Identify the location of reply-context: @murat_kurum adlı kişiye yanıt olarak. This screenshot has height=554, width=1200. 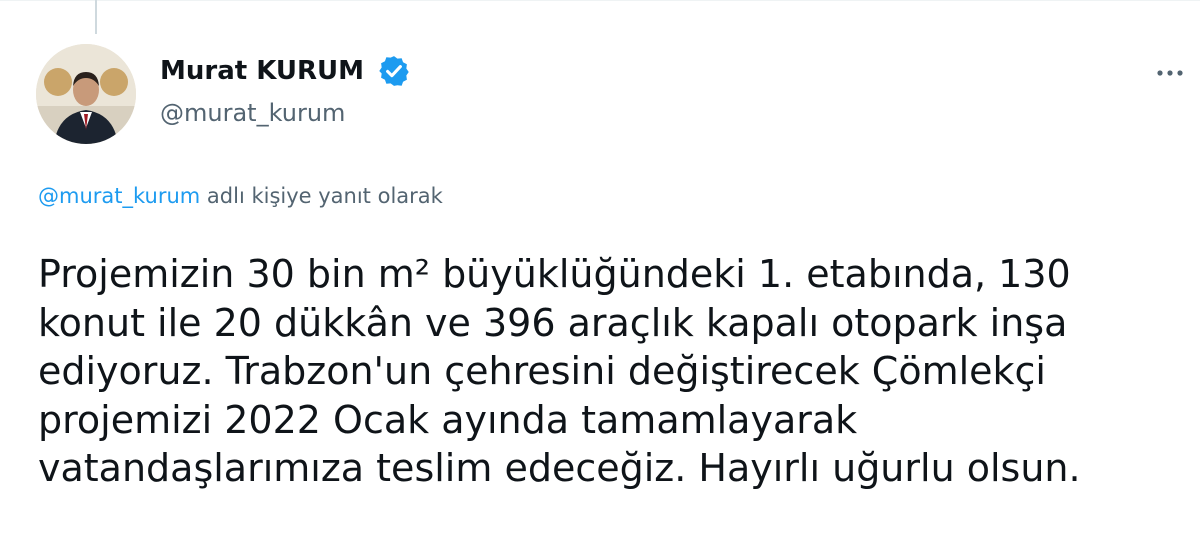
(240, 196).